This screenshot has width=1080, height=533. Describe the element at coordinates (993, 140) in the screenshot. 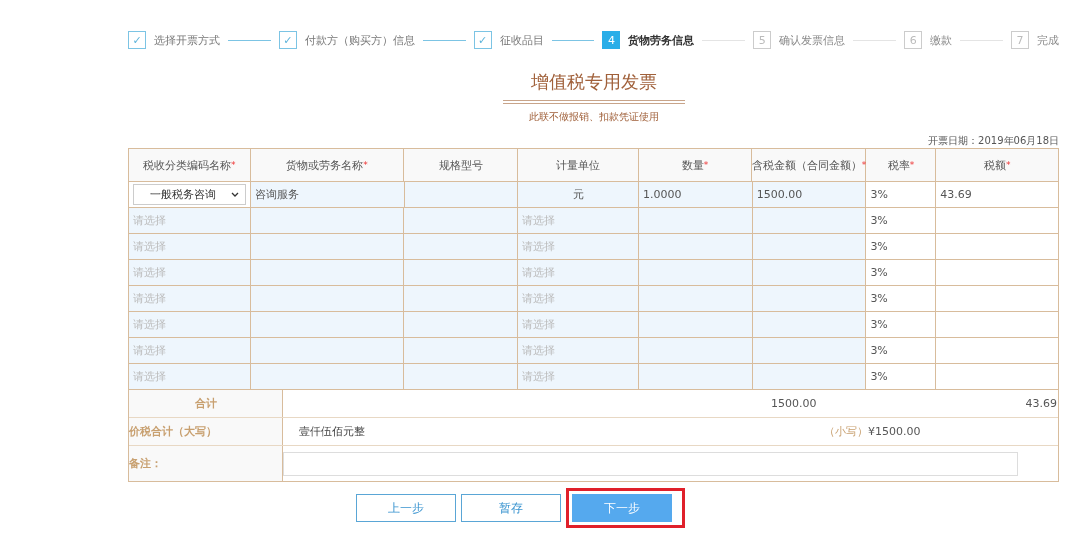

I see `invoice-date: 开票日期：2019年06月18日` at that location.